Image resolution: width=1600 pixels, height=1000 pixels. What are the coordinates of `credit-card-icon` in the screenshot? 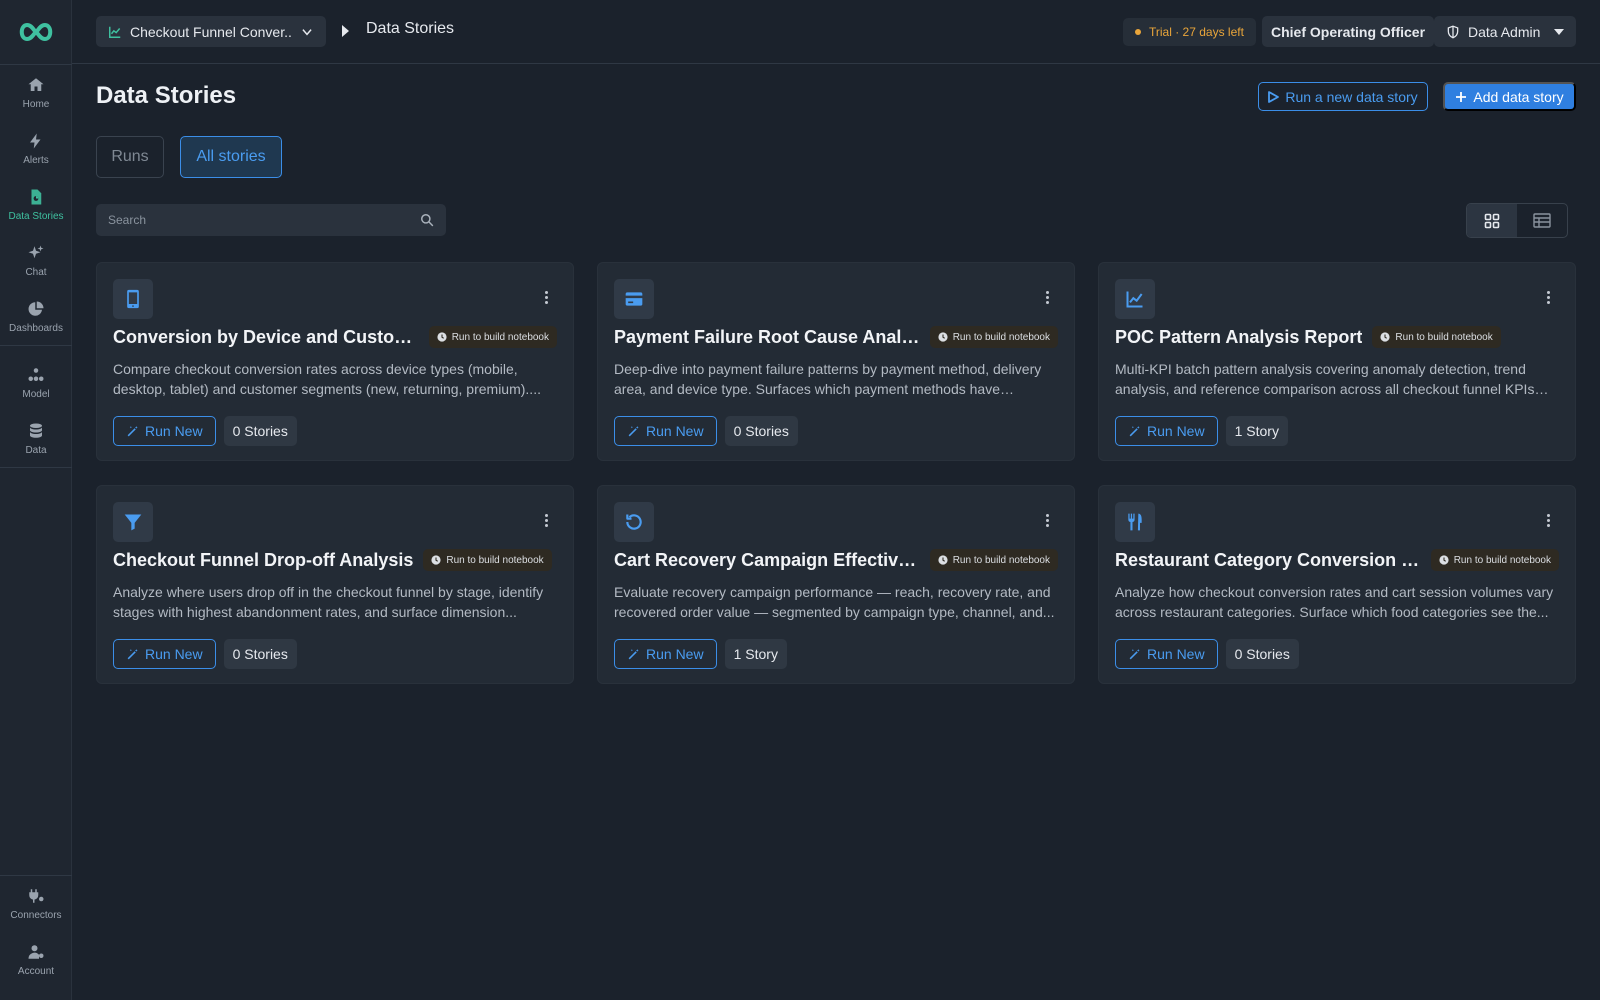 It's located at (634, 299).